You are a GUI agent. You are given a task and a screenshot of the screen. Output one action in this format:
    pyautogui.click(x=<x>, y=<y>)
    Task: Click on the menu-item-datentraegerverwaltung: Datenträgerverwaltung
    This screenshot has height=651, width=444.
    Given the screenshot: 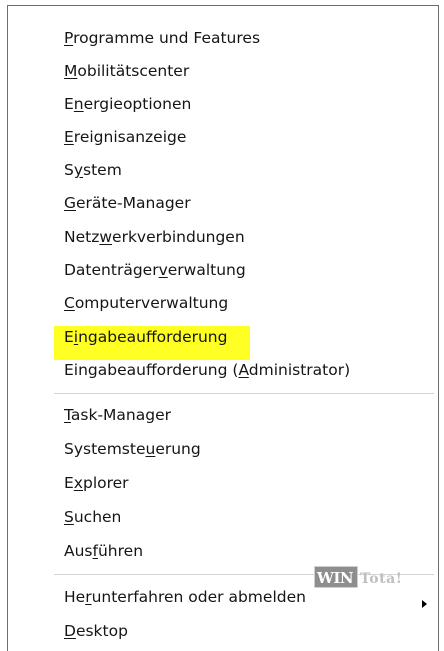 What is the action you would take?
    pyautogui.click(x=155, y=270)
    